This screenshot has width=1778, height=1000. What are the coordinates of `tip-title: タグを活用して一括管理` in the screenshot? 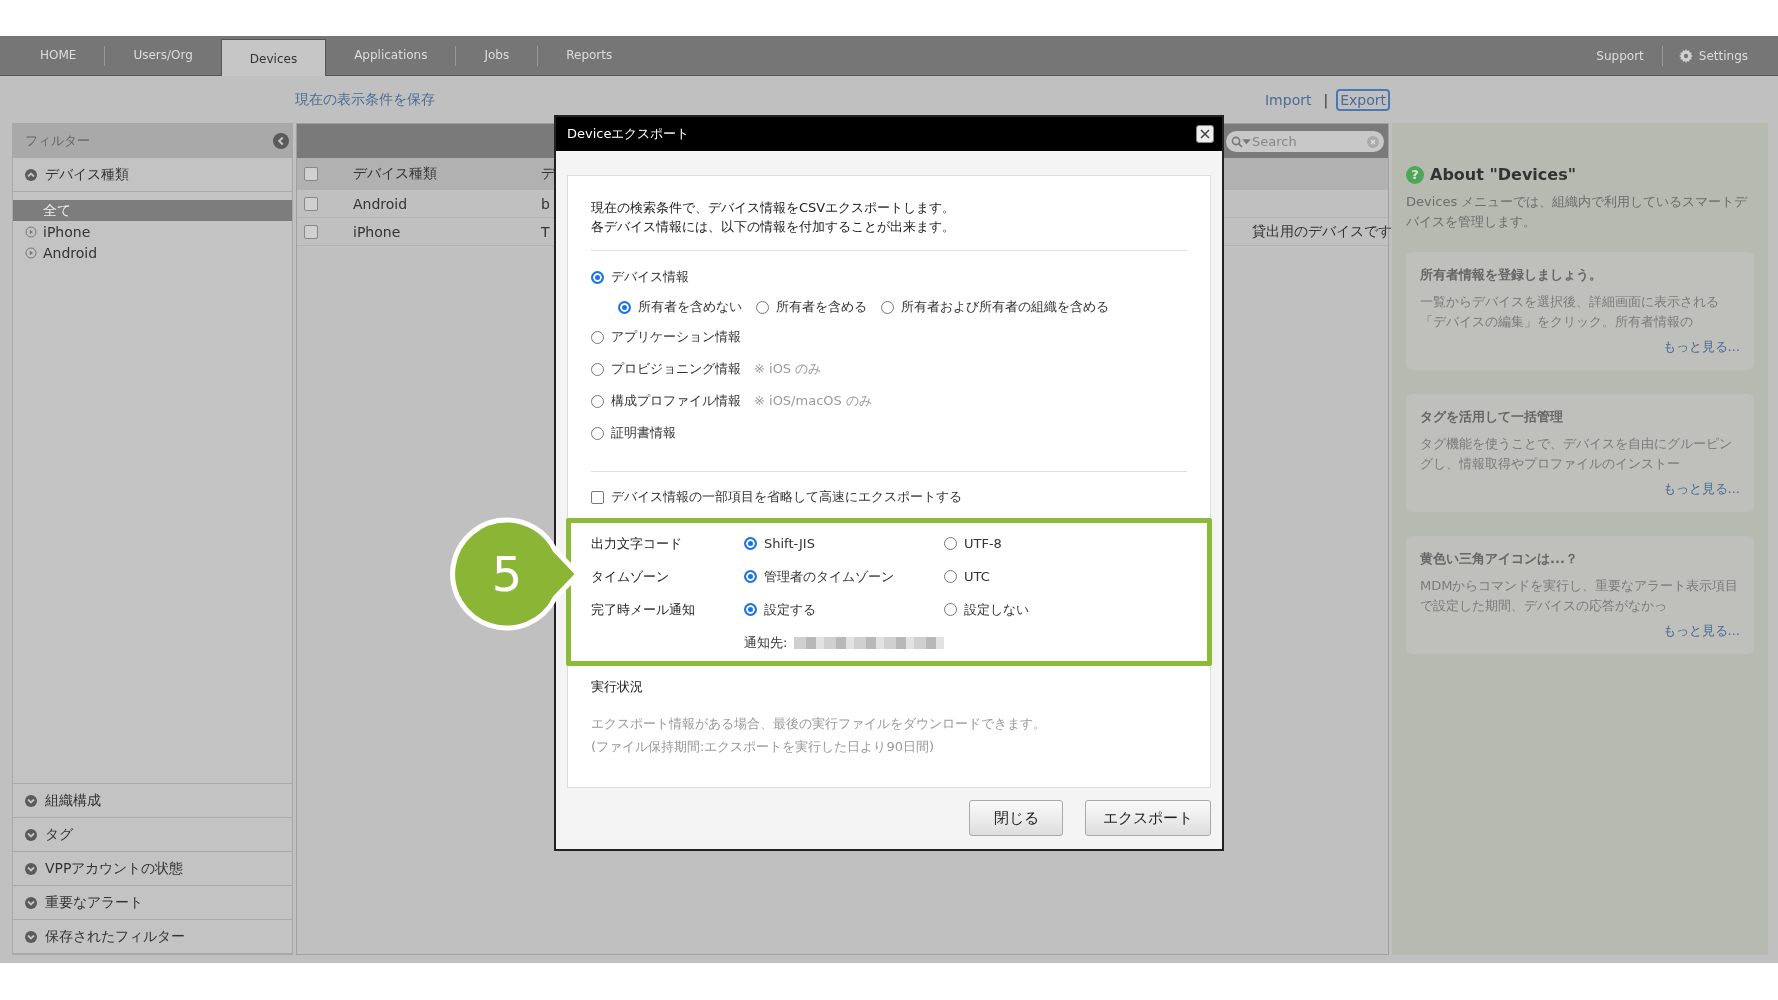 It's located at (1492, 417).